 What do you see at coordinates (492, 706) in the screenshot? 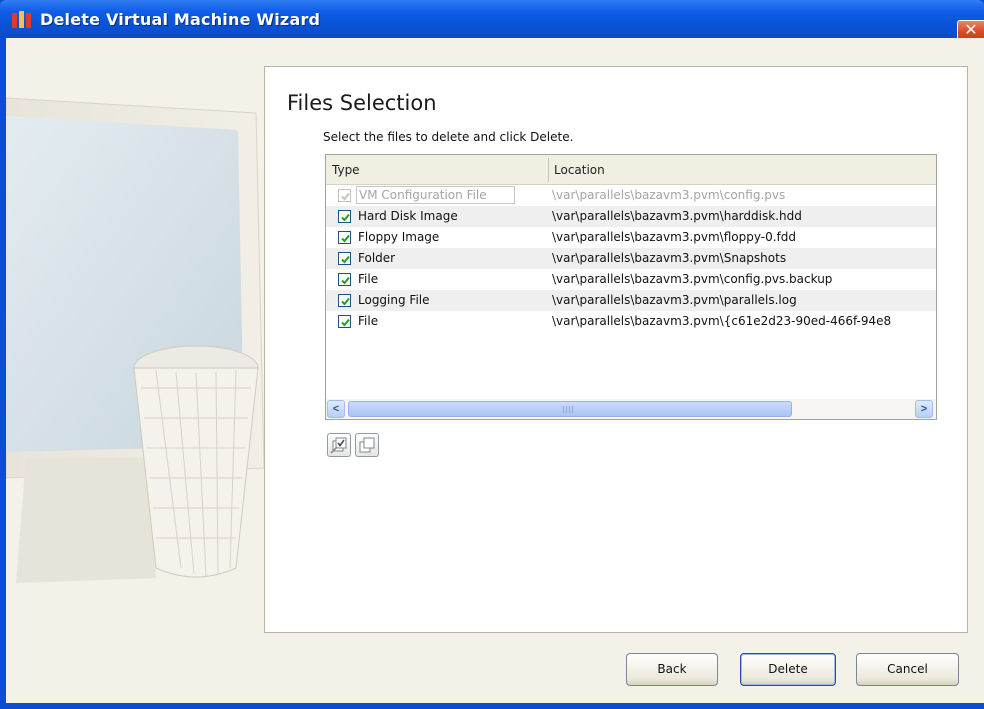
I see `window-border-bottom` at bounding box center [492, 706].